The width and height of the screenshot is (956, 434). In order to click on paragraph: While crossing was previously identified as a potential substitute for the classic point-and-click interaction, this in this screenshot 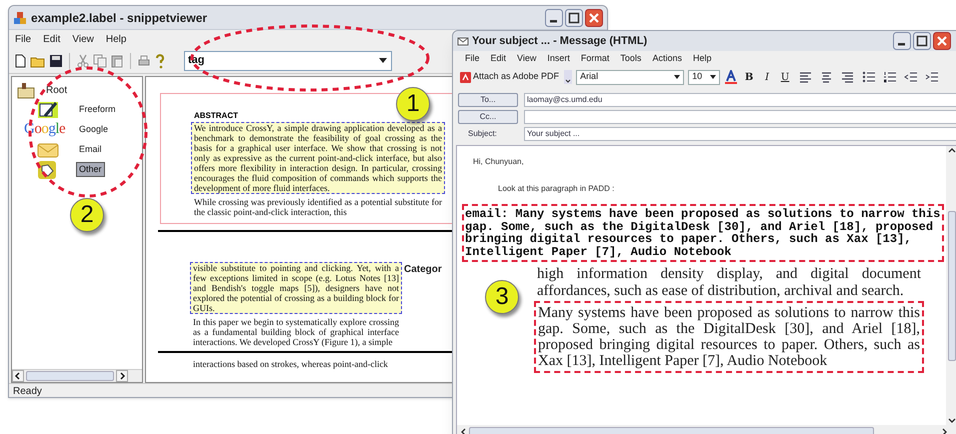, I will do `click(318, 207)`.